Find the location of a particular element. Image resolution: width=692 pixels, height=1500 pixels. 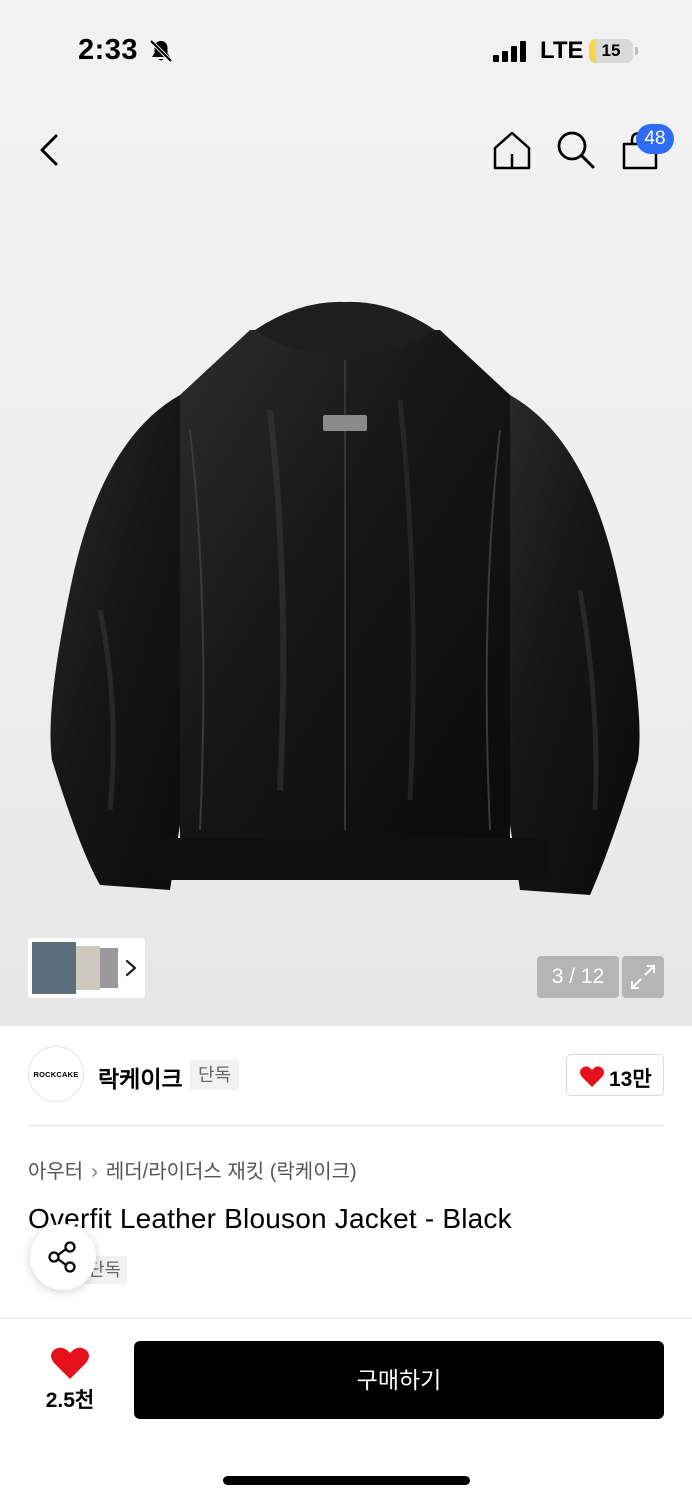

signal-icon is located at coordinates (510, 51).